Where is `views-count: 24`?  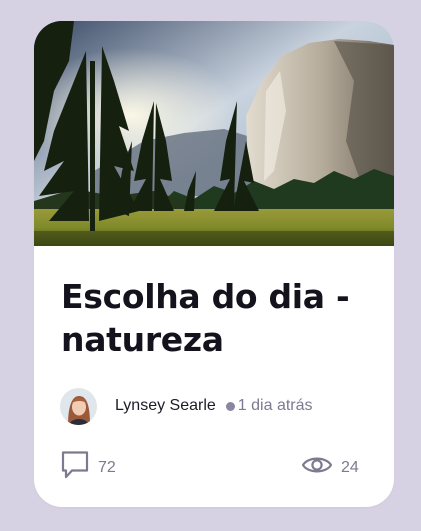 views-count: 24 is located at coordinates (350, 467).